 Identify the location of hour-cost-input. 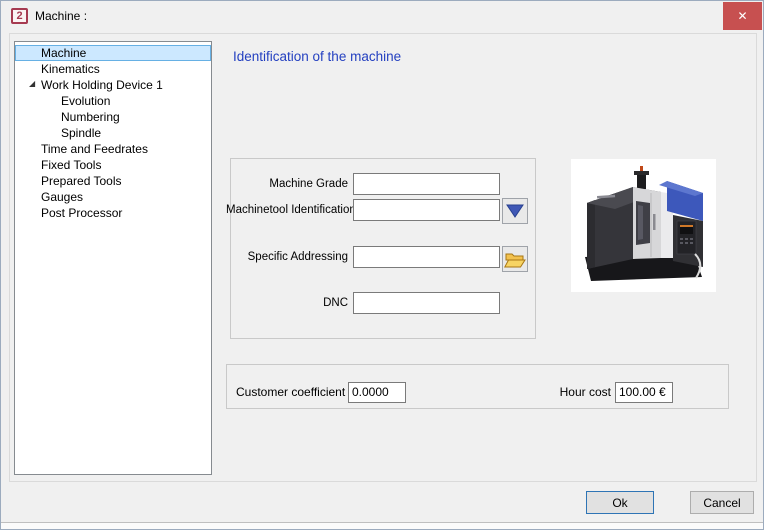
(644, 392).